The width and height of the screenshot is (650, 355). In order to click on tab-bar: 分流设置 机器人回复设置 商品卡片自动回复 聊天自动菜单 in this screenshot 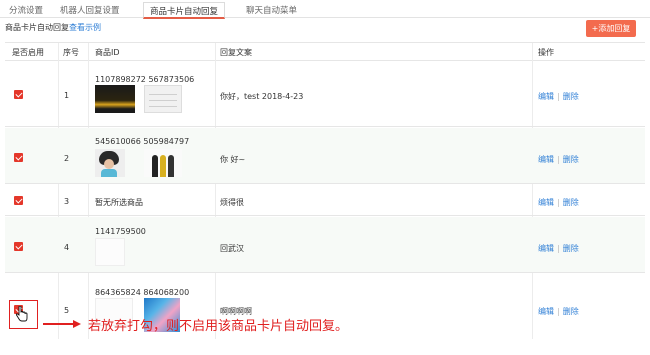, I will do `click(325, 9)`.